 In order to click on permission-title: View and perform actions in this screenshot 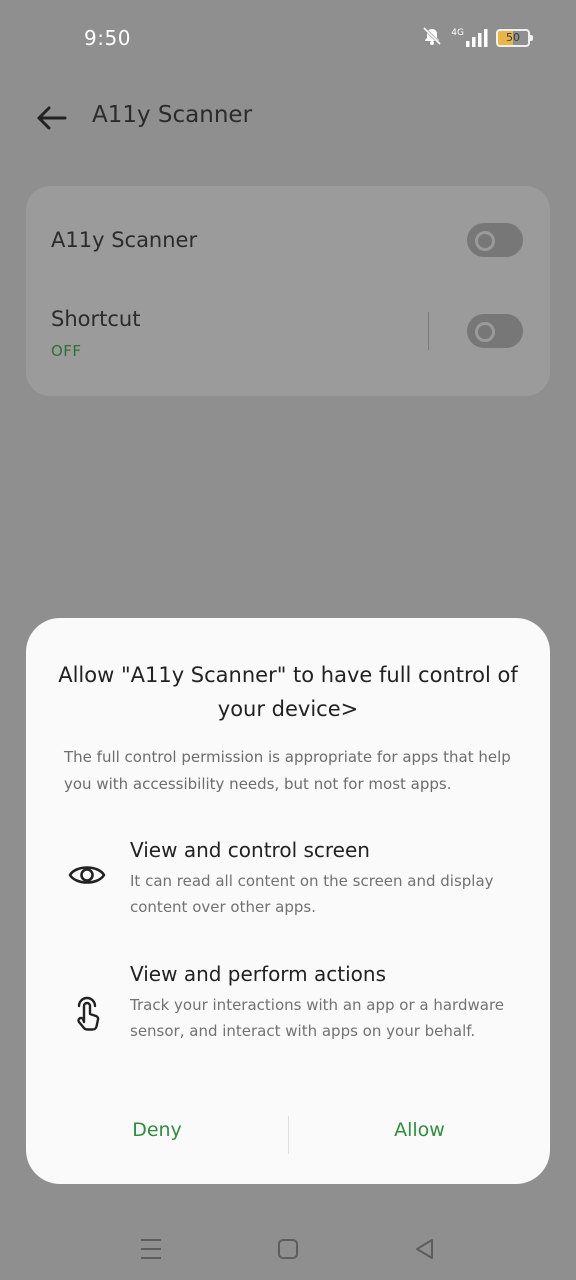, I will do `click(258, 974)`.